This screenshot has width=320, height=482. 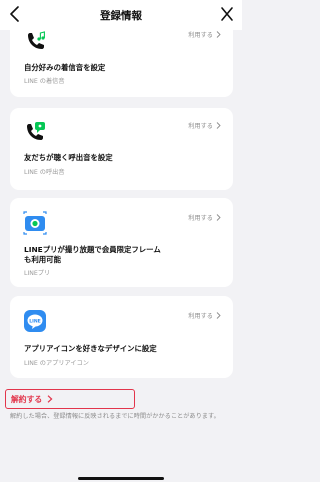 What do you see at coordinates (70, 399) in the screenshot?
I see `cancel-subscription-button: 解約する` at bounding box center [70, 399].